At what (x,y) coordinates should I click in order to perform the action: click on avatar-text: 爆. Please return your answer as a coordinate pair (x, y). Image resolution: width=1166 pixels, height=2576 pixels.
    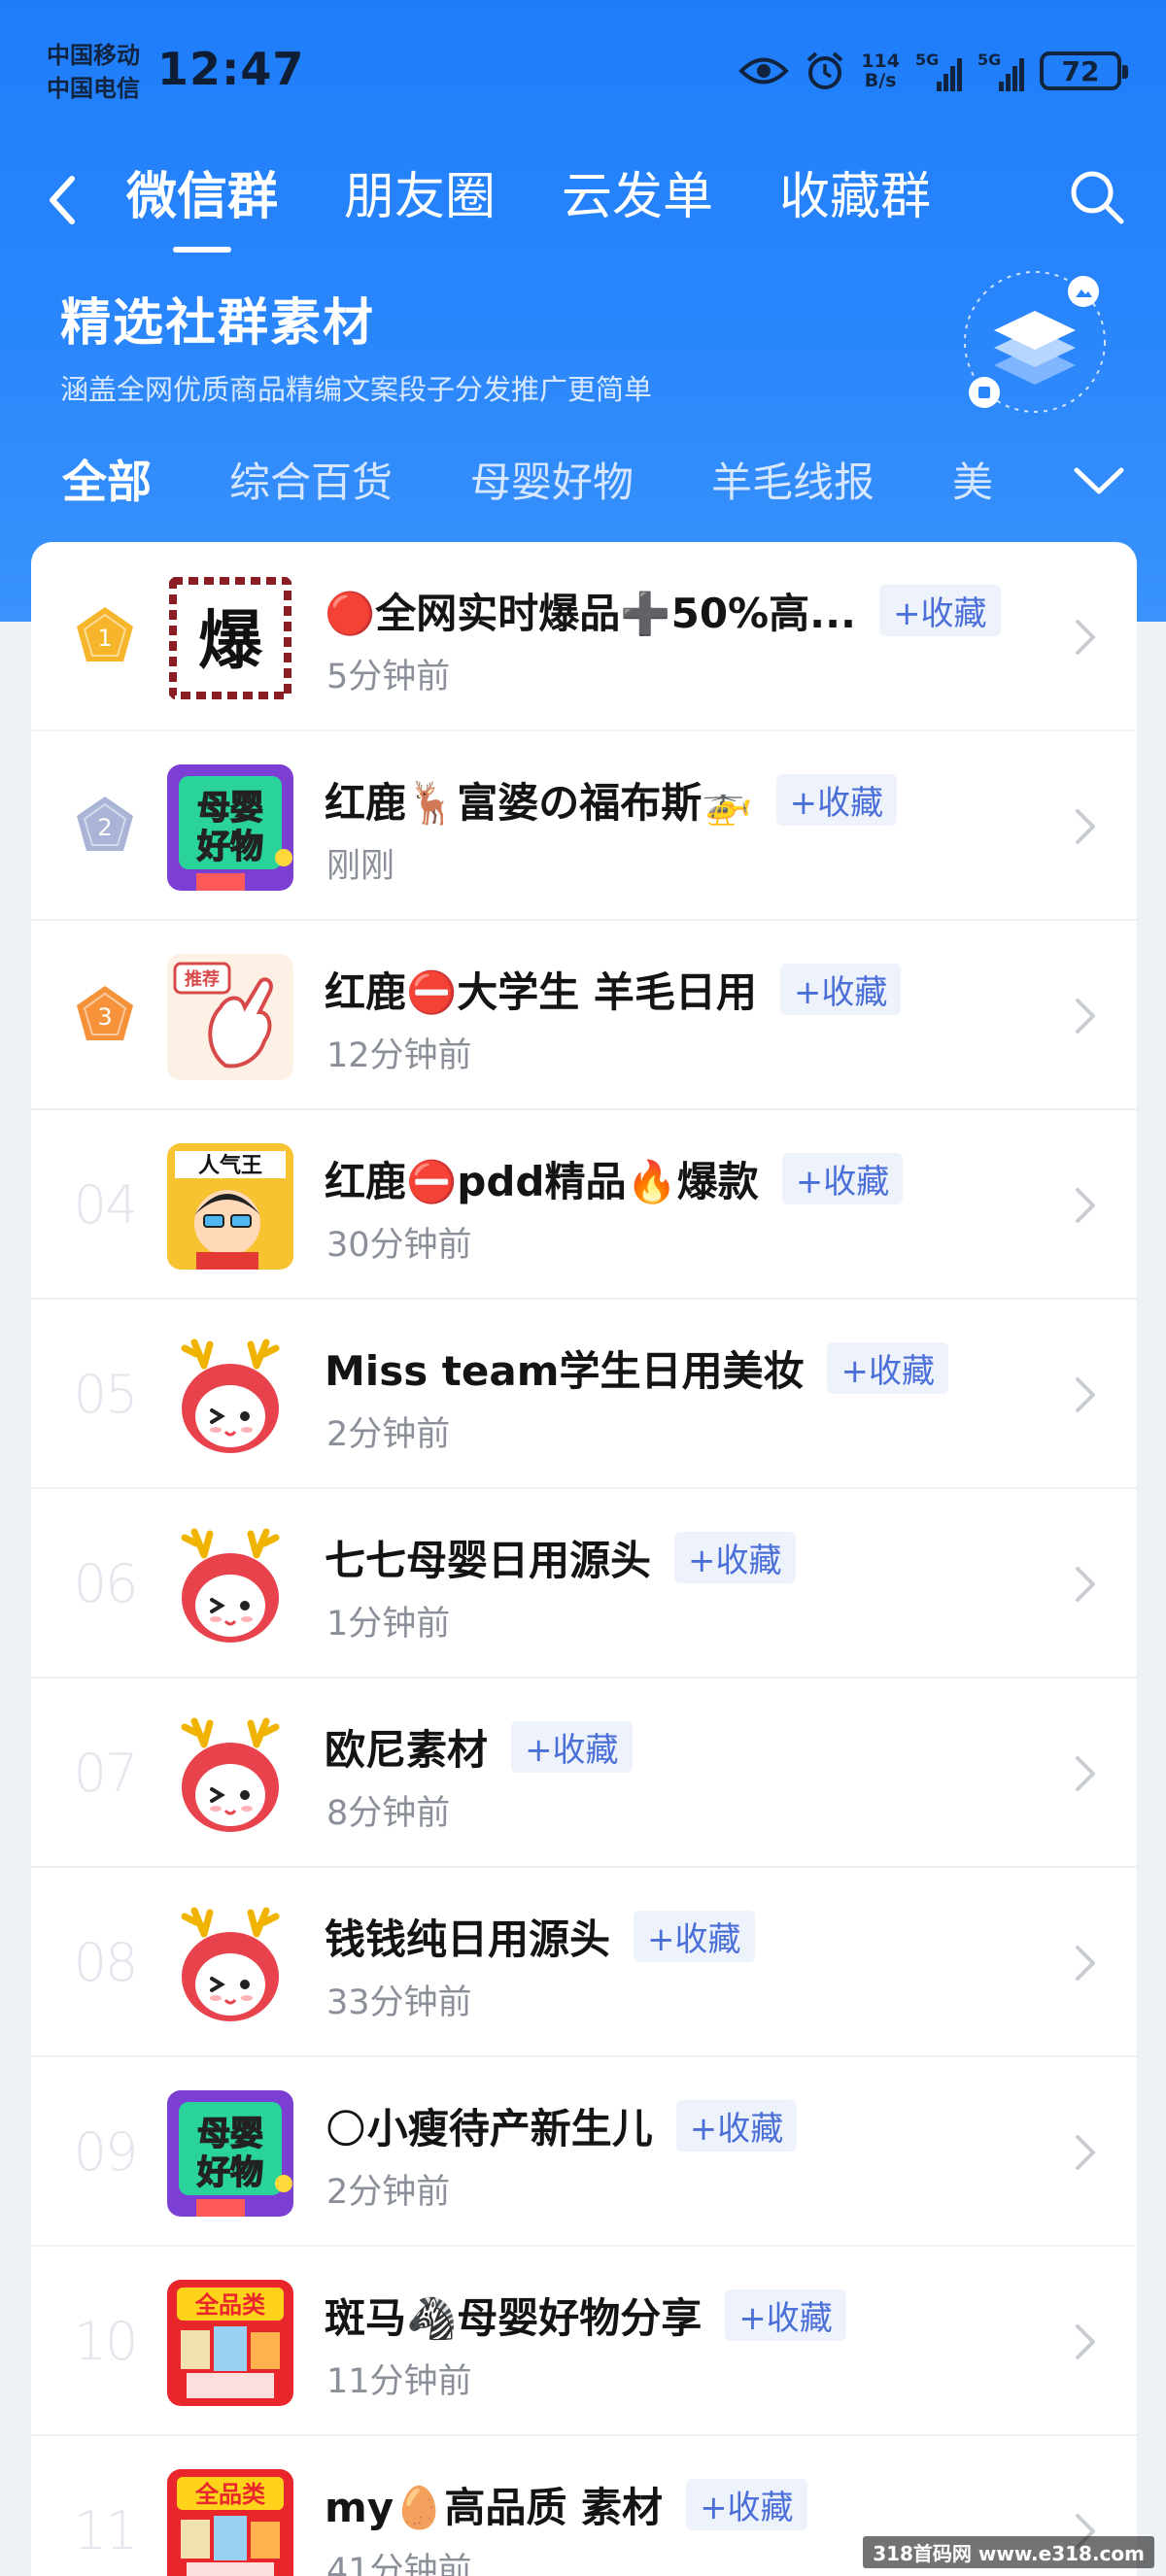
    Looking at the image, I should click on (230, 640).